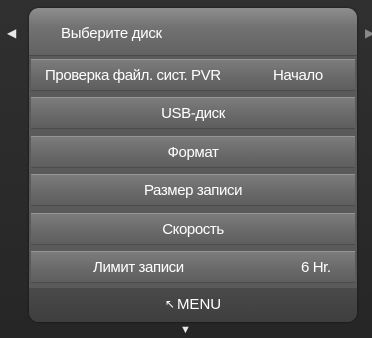 The image size is (372, 338). Describe the element at coordinates (298, 75) in the screenshot. I see `menu-item-value: Начало` at that location.